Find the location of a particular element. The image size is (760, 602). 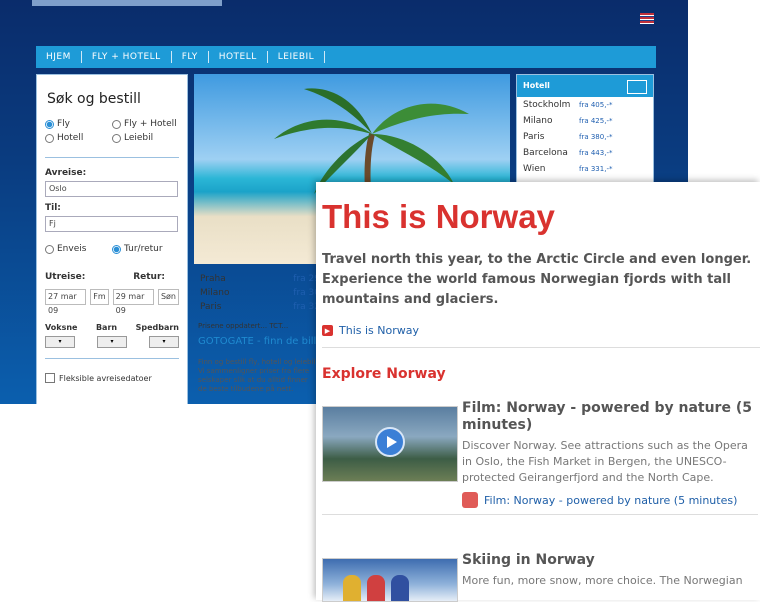

radio-hotel: Hotell is located at coordinates (78, 138).